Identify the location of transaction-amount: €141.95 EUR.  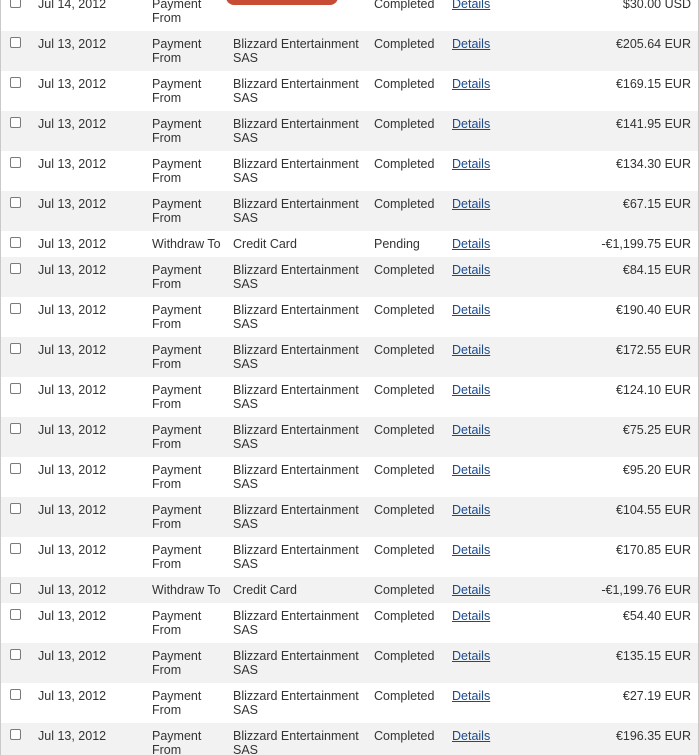
(653, 124).